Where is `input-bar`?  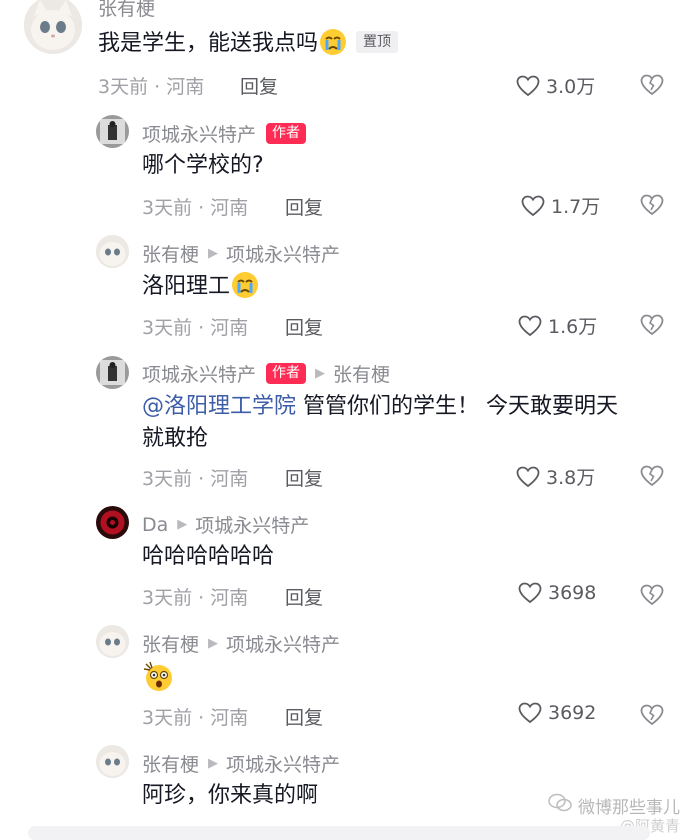 input-bar is located at coordinates (339, 833).